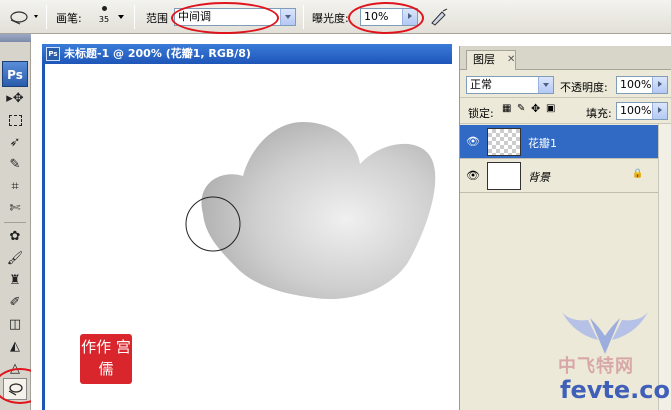 The width and height of the screenshot is (671, 410). I want to click on lasso-tool-icon: ➶, so click(15, 143).